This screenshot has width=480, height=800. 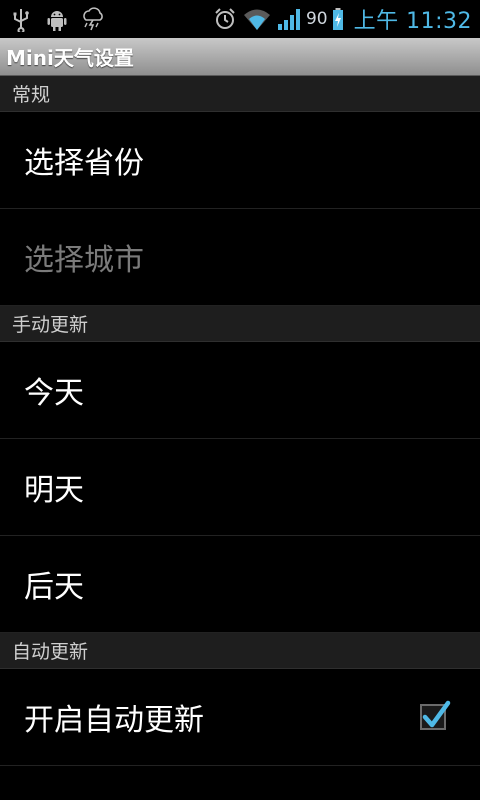 What do you see at coordinates (114, 720) in the screenshot?
I see `pref-enable-auto-update-label: 开启自动更新` at bounding box center [114, 720].